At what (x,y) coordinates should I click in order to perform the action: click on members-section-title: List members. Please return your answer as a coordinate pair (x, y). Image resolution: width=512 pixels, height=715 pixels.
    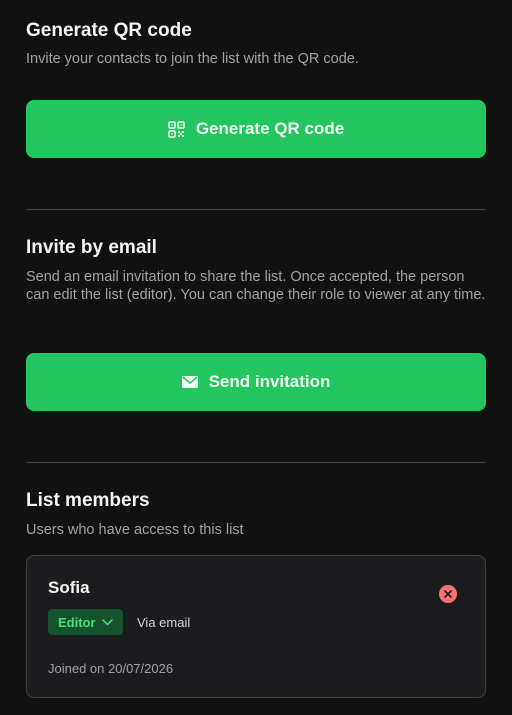
    Looking at the image, I should click on (88, 500).